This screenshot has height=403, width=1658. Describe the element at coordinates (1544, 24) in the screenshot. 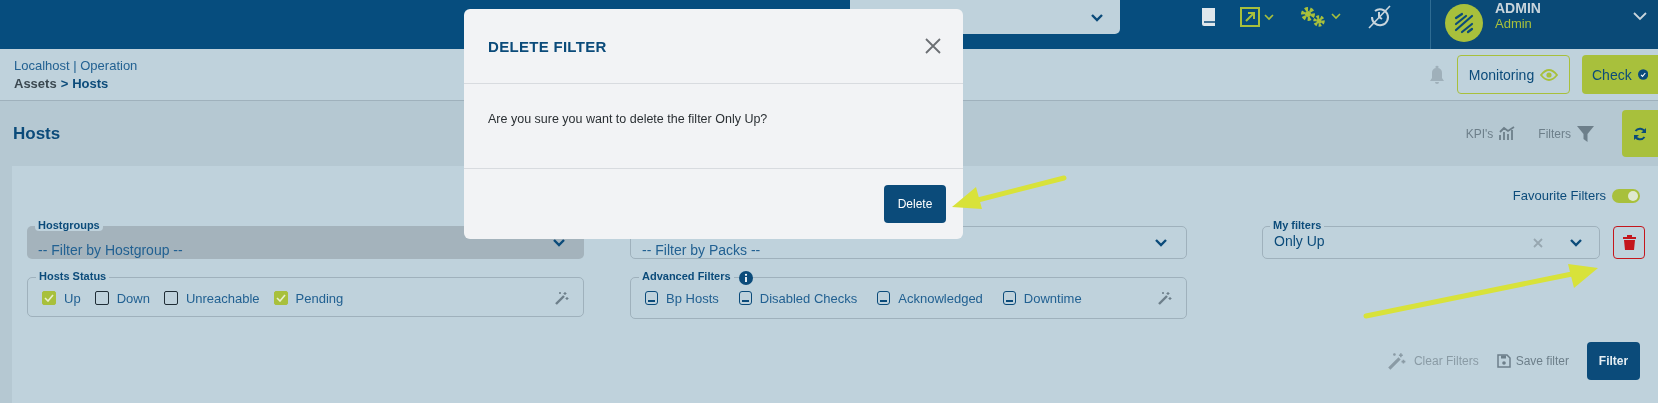

I see `user-menu: ADMIN Admin` at that location.